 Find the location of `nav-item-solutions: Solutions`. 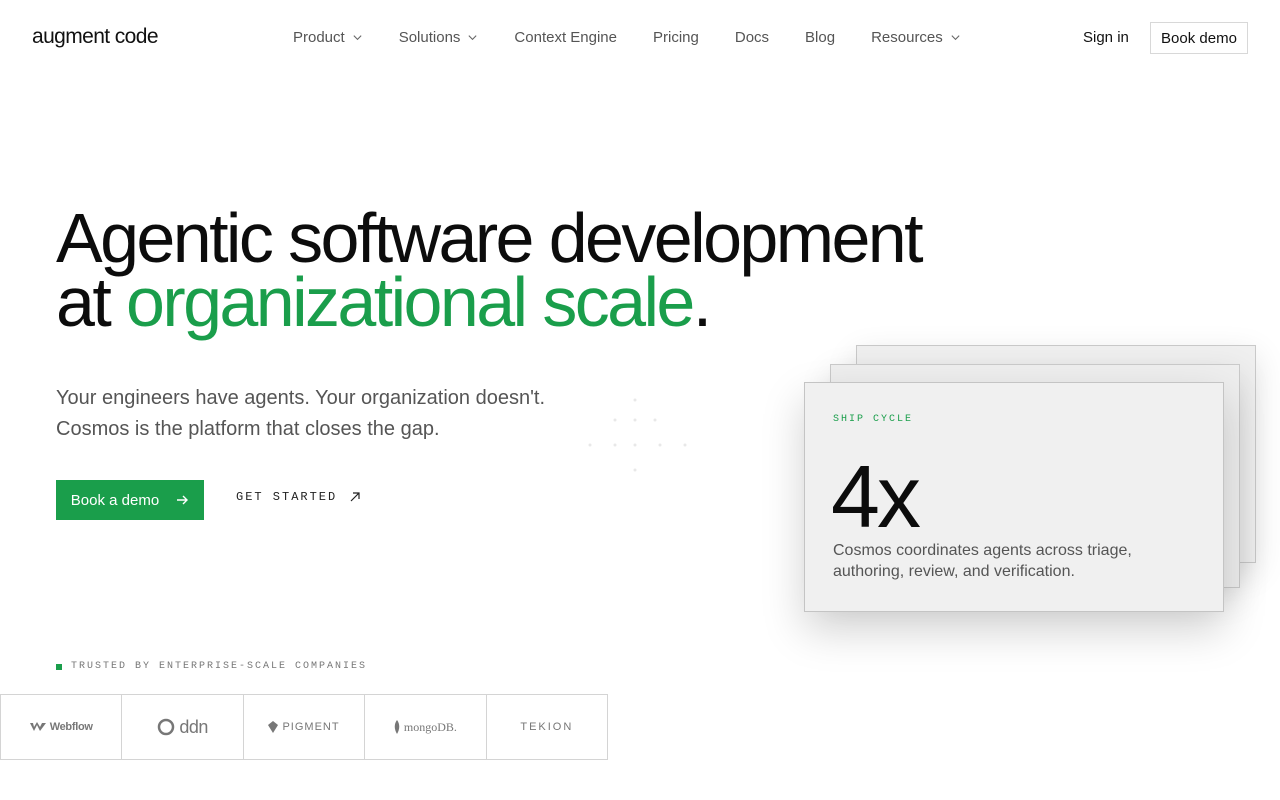

nav-item-solutions: Solutions is located at coordinates (439, 37).